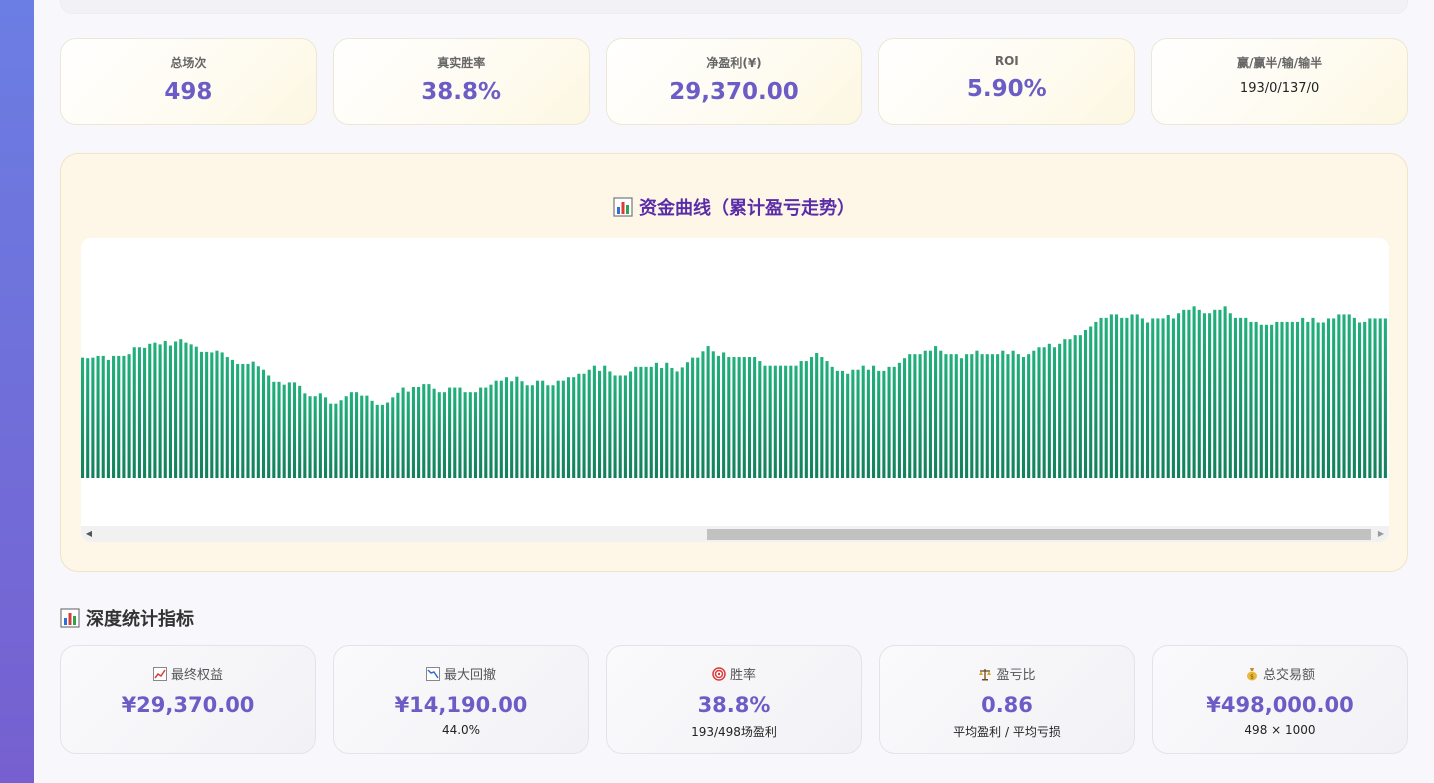  Describe the element at coordinates (469, 675) in the screenshot. I see `metric-label: 最大回撤` at that location.